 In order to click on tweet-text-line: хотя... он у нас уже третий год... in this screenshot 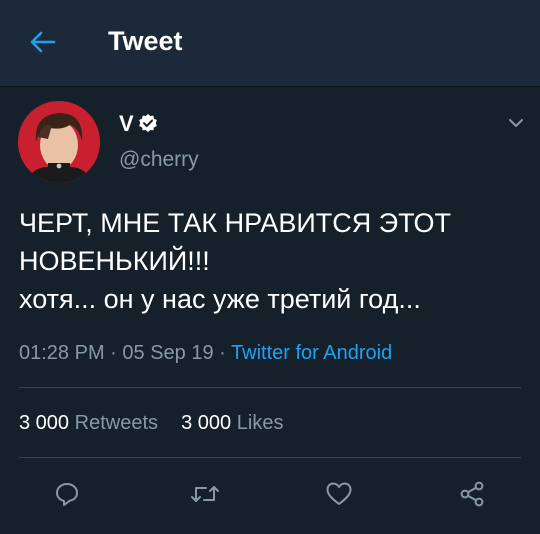, I will do `click(220, 299)`.